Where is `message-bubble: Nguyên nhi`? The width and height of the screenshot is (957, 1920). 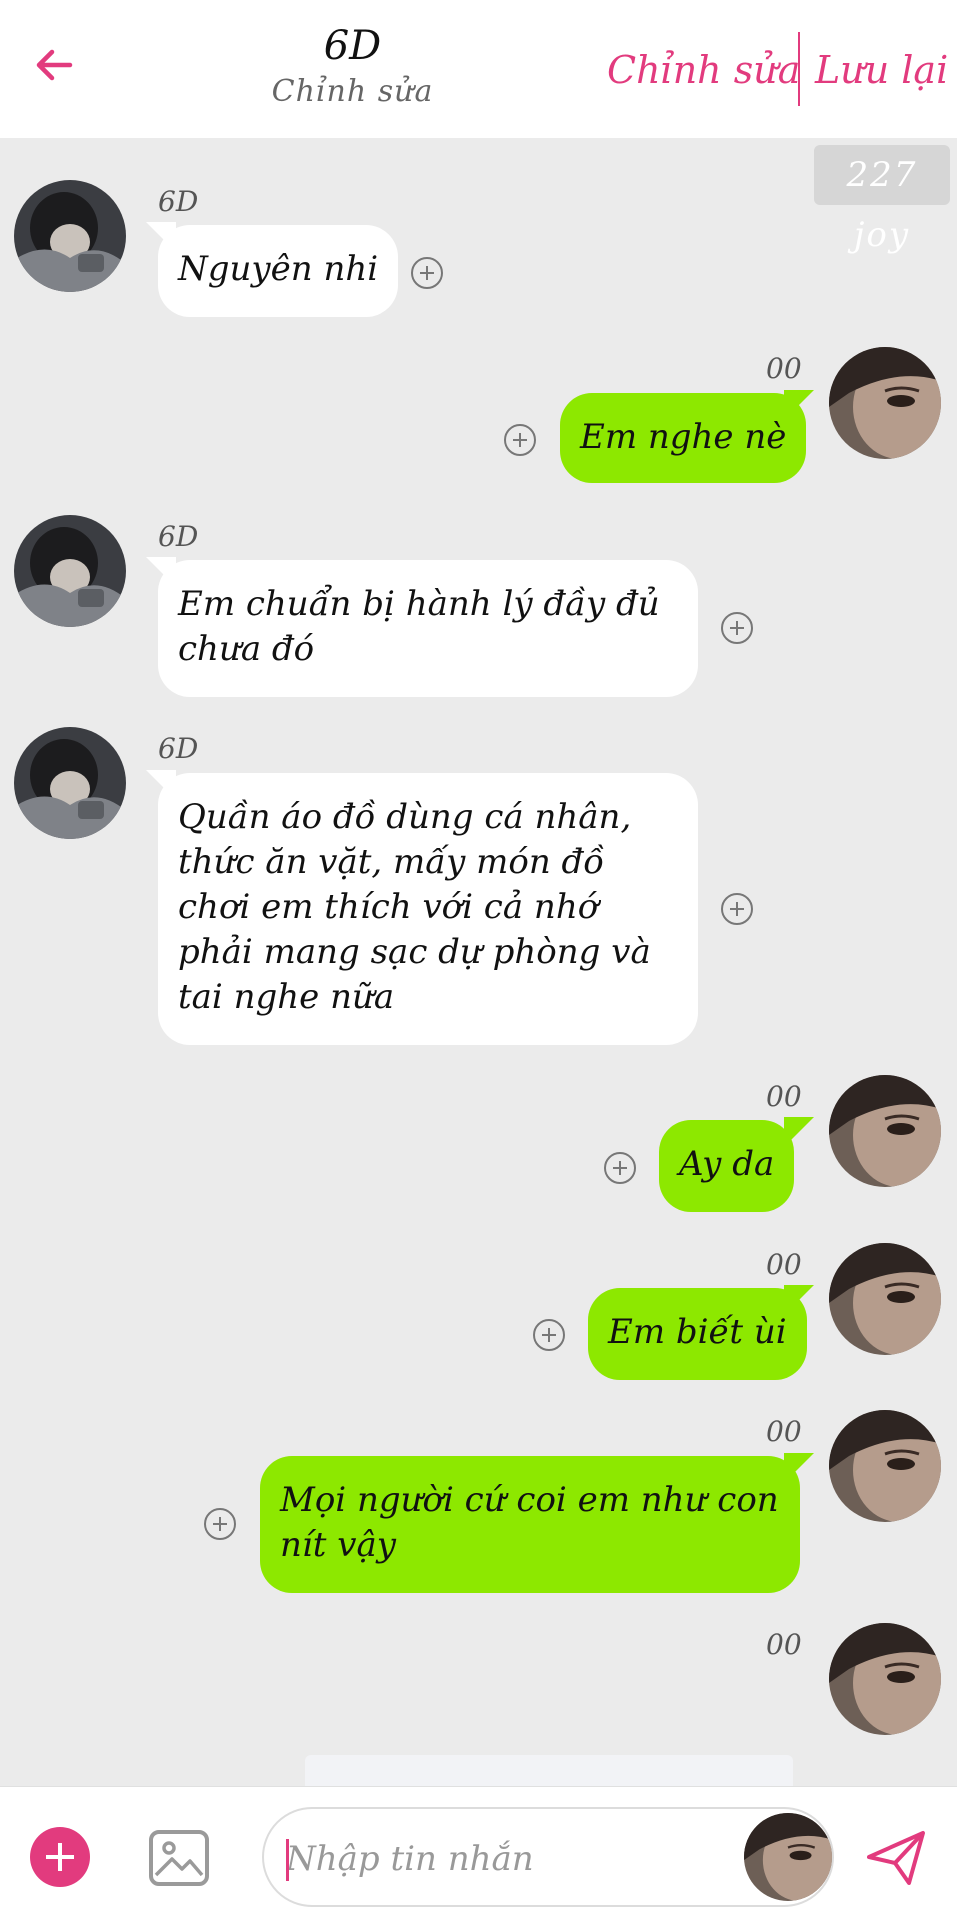
message-bubble: Nguyên nhi is located at coordinates (278, 271).